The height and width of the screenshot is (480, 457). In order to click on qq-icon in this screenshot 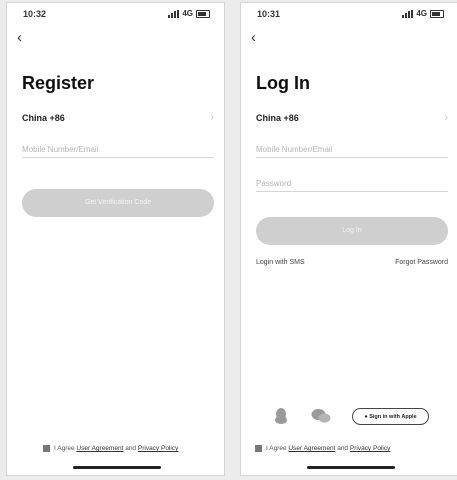, I will do `click(281, 416)`.